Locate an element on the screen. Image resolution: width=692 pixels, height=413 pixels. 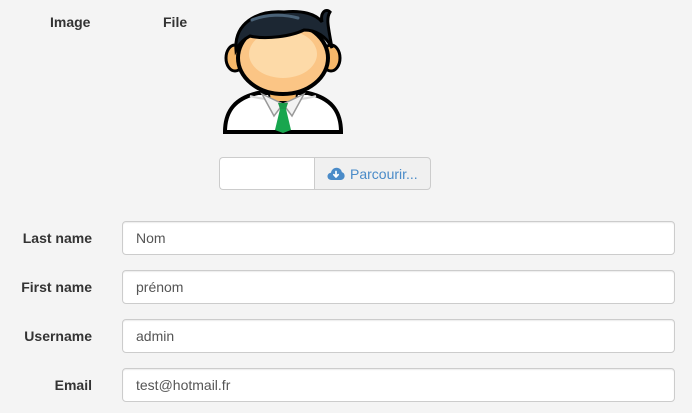
user-avatar-icon is located at coordinates (283, 70).